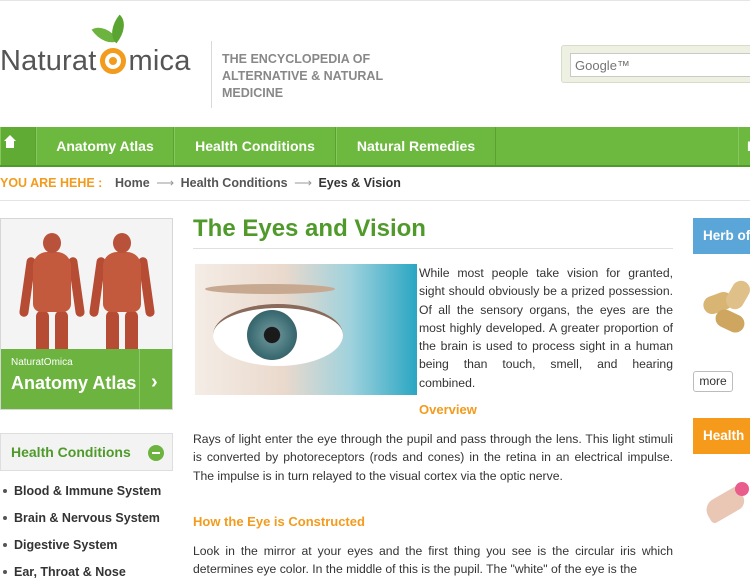  Describe the element at coordinates (660, 65) in the screenshot. I see `search-input` at that location.